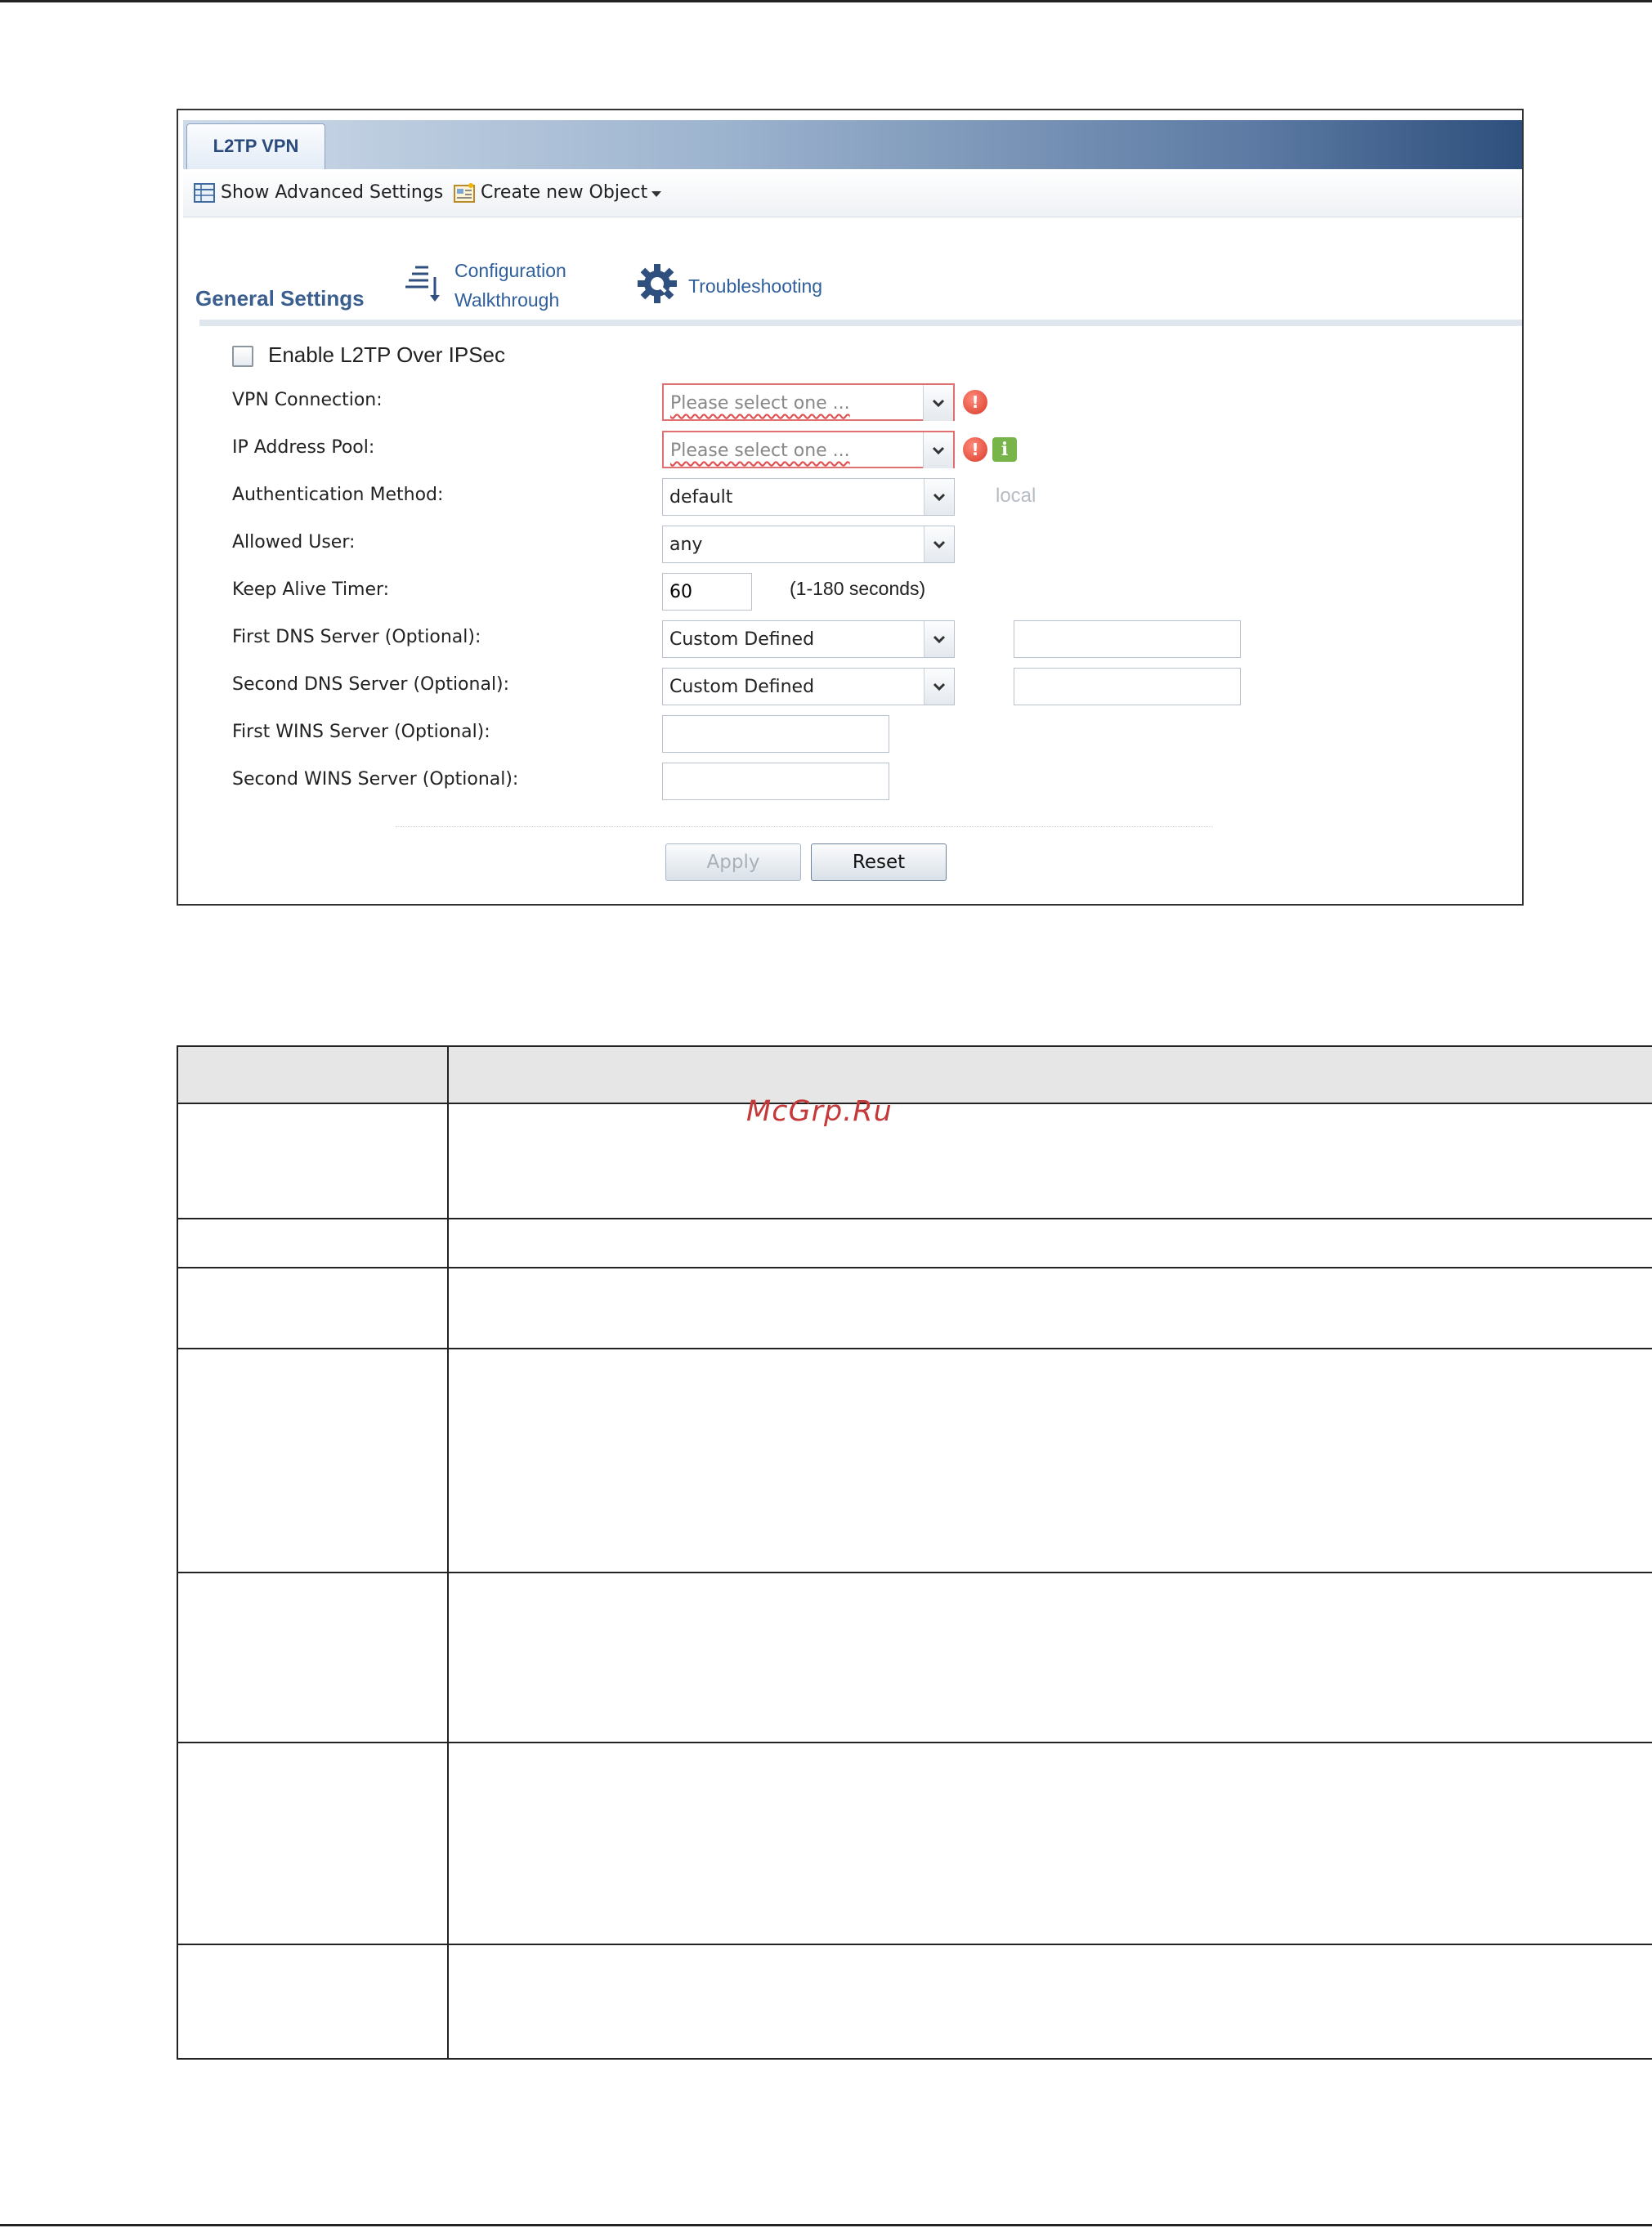 This screenshot has width=1652, height=2228. I want to click on first-dns-server-value: Custom Defined, so click(742, 639).